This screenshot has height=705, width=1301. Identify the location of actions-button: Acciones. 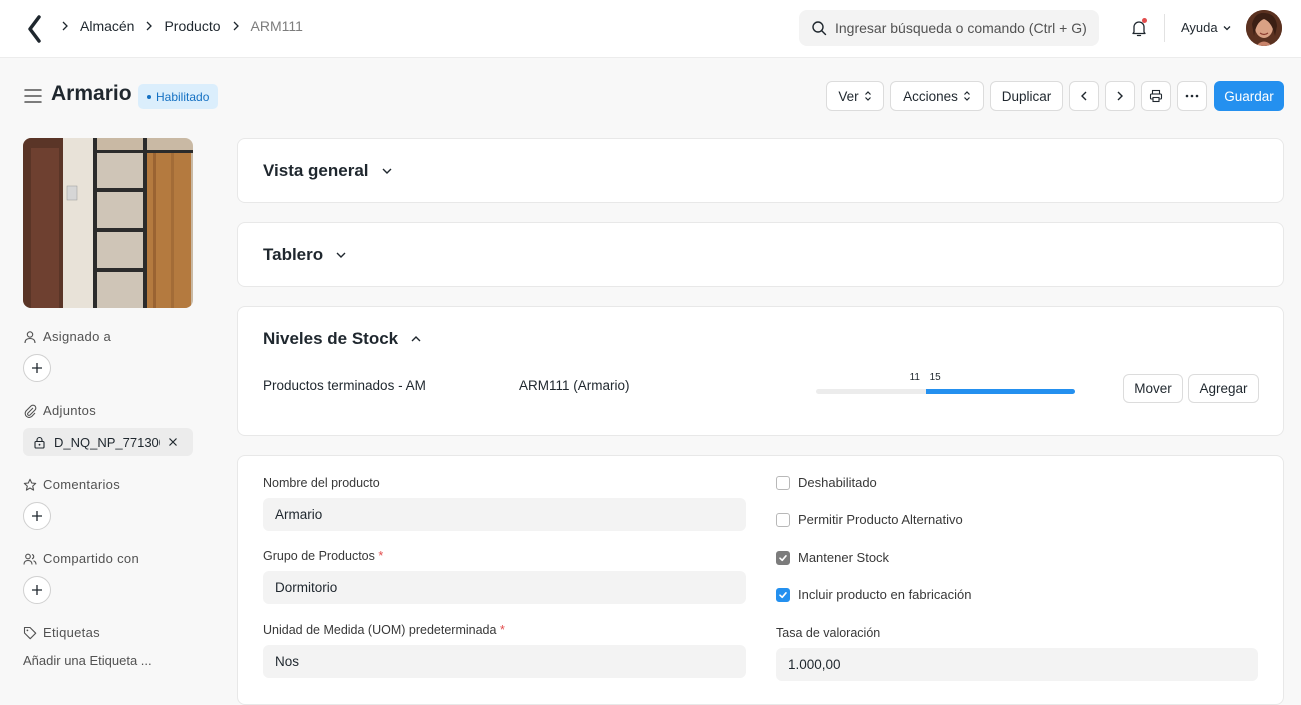
(937, 96).